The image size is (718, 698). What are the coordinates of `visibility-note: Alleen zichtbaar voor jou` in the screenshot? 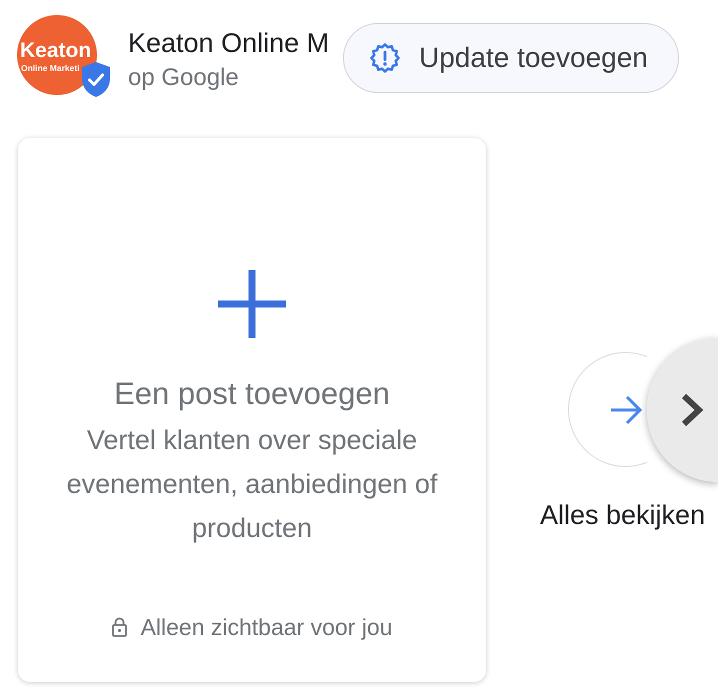 It's located at (266, 627).